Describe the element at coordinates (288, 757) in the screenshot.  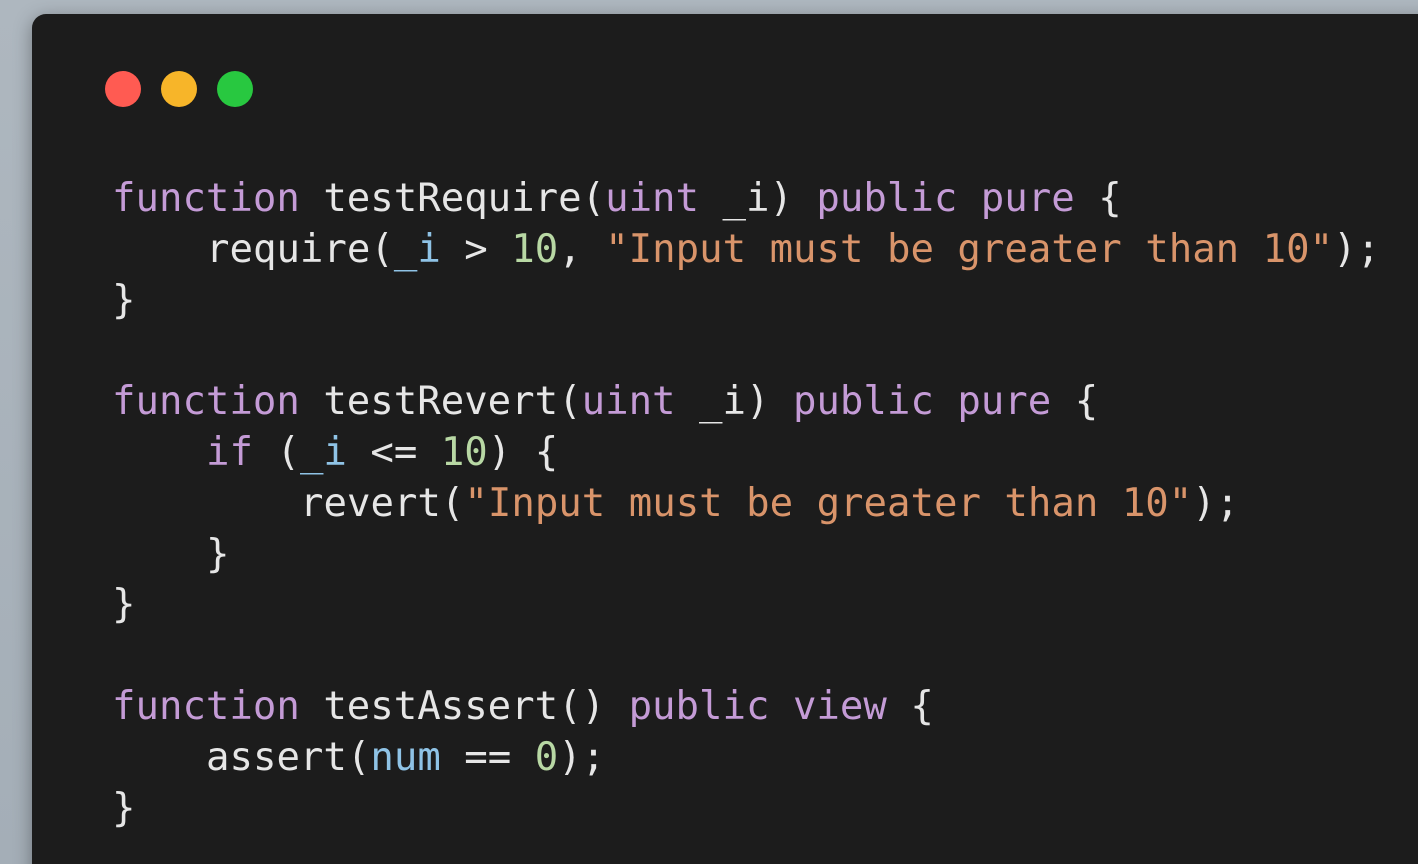
I see `call-assert: assert(` at that location.